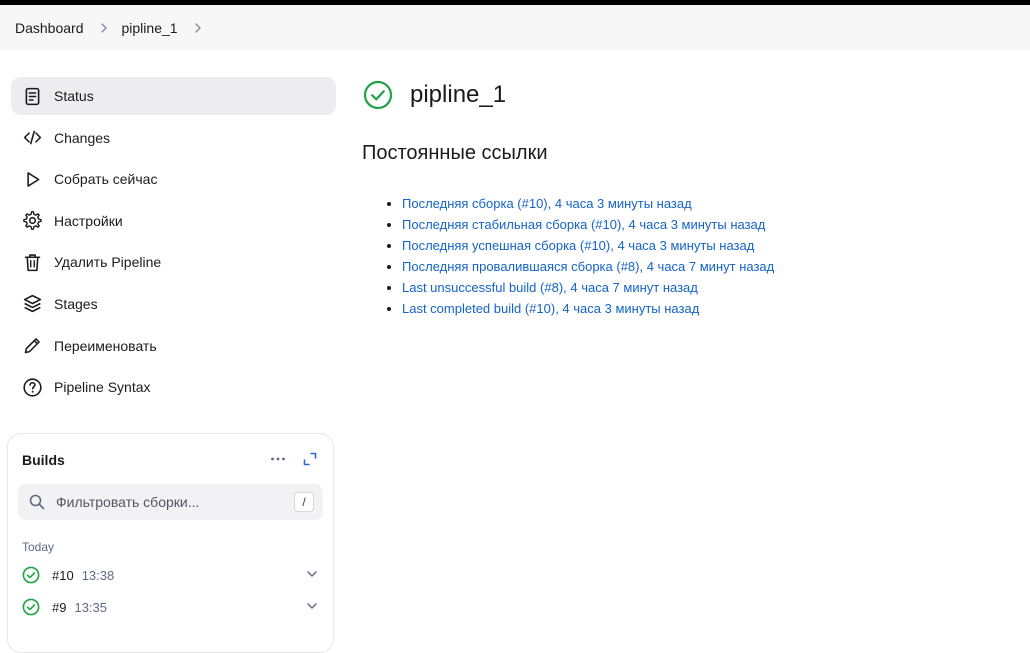 This screenshot has width=1030, height=653. I want to click on breadcrumb: Dashboard pipline_1, so click(515, 27).